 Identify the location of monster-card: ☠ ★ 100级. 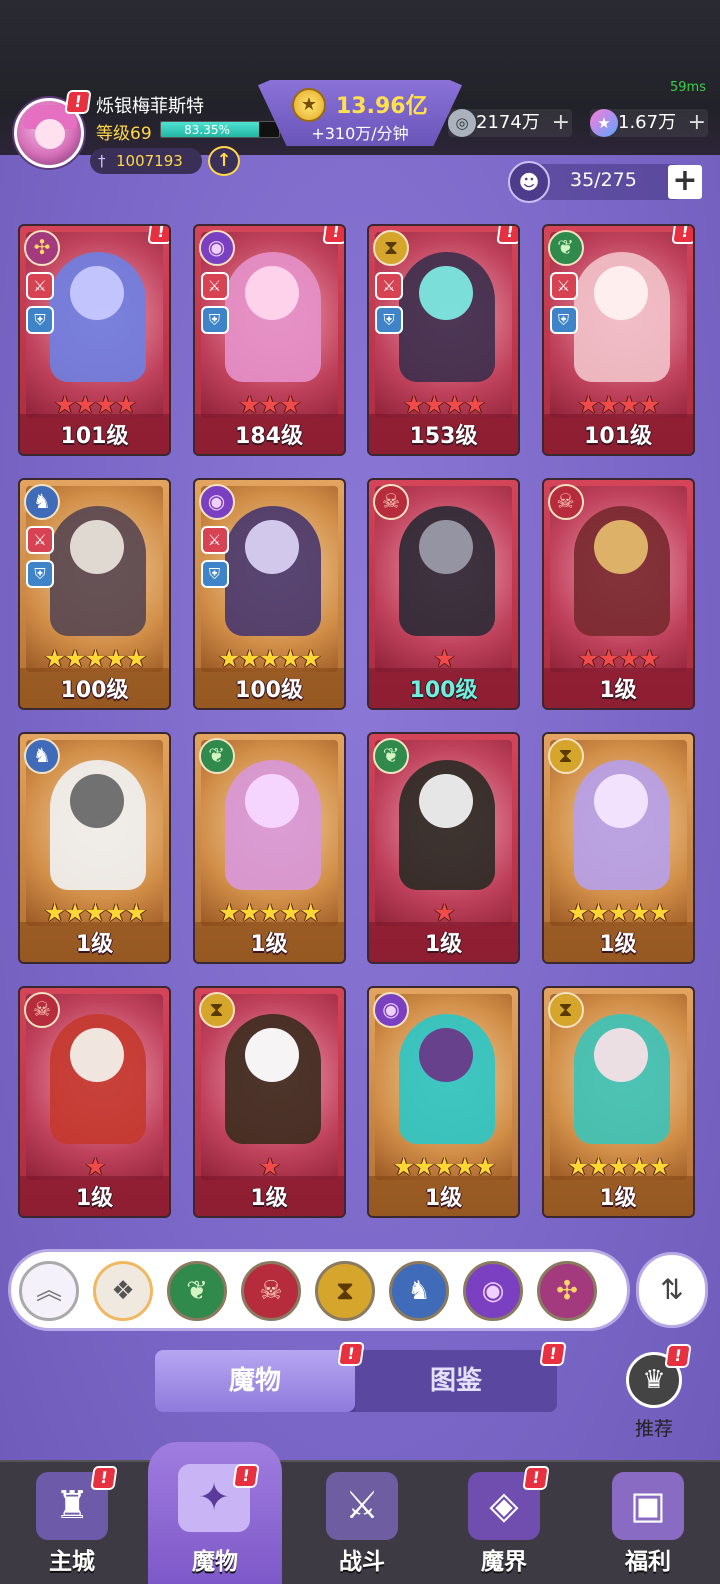
(443, 594).